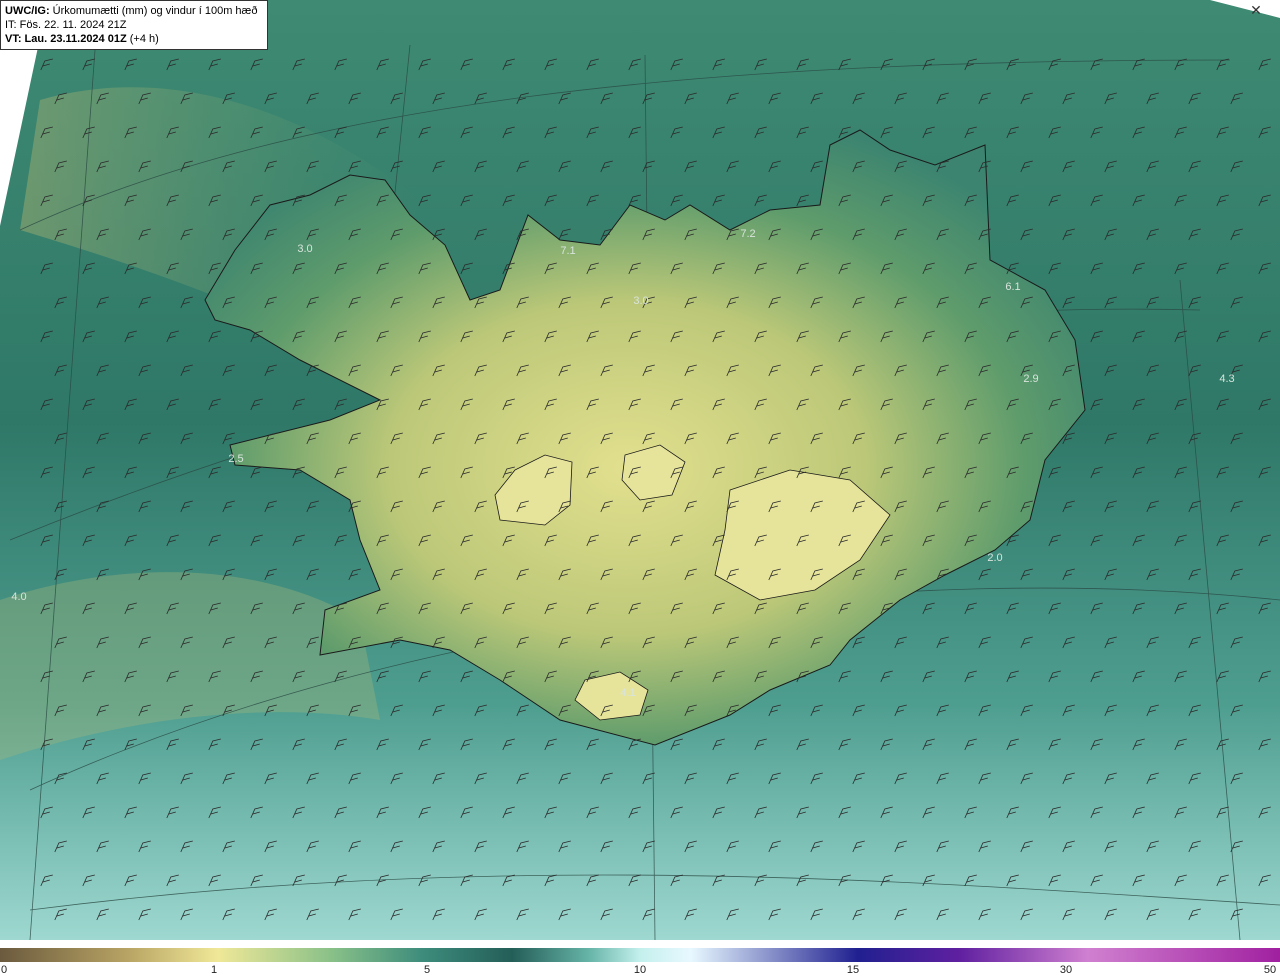 The height and width of the screenshot is (978, 1280). What do you see at coordinates (1066, 970) in the screenshot?
I see `colorbar-tick-label: 30` at bounding box center [1066, 970].